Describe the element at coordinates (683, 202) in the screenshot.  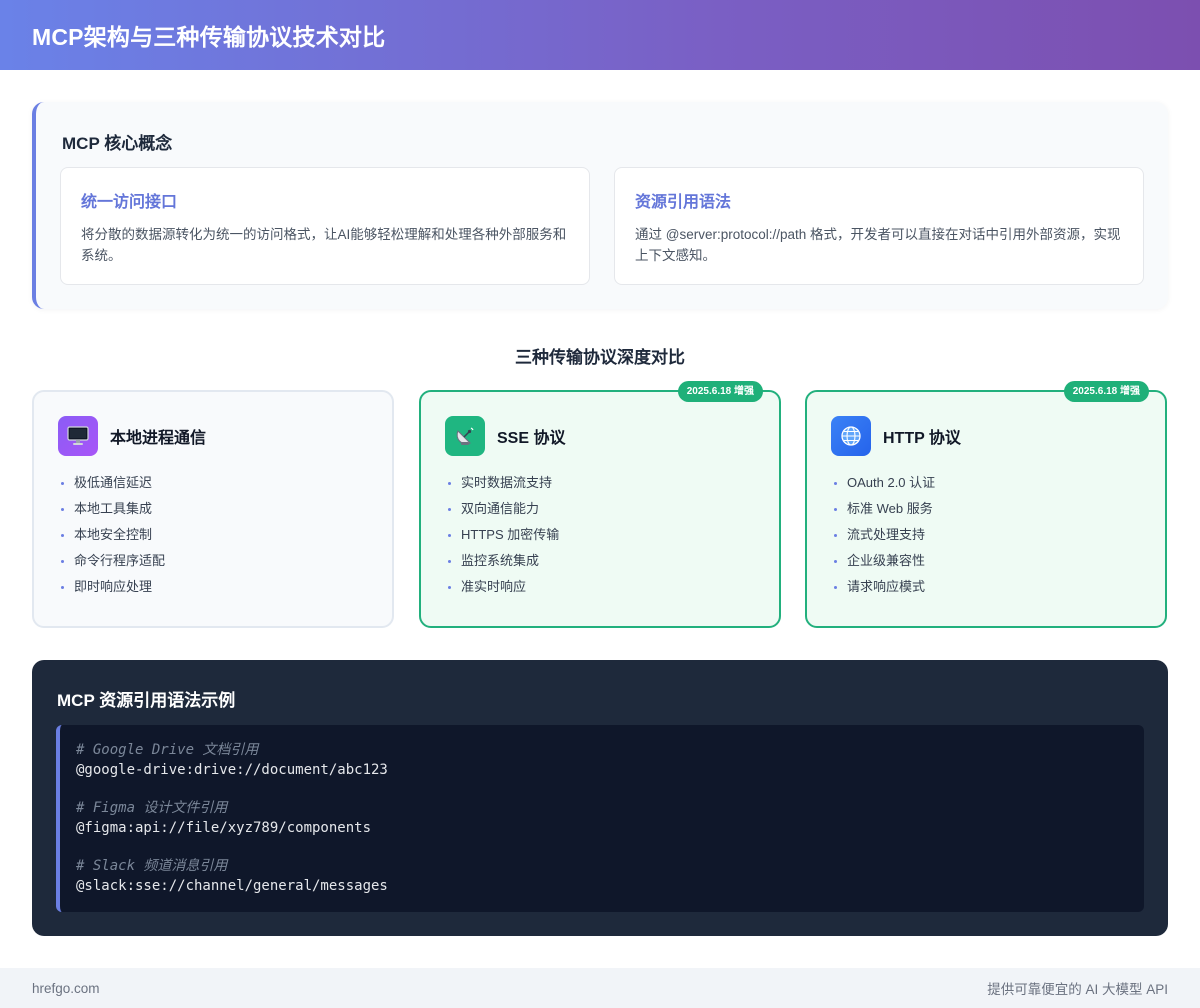
I see `concept-card-title: 资源引用语法` at that location.